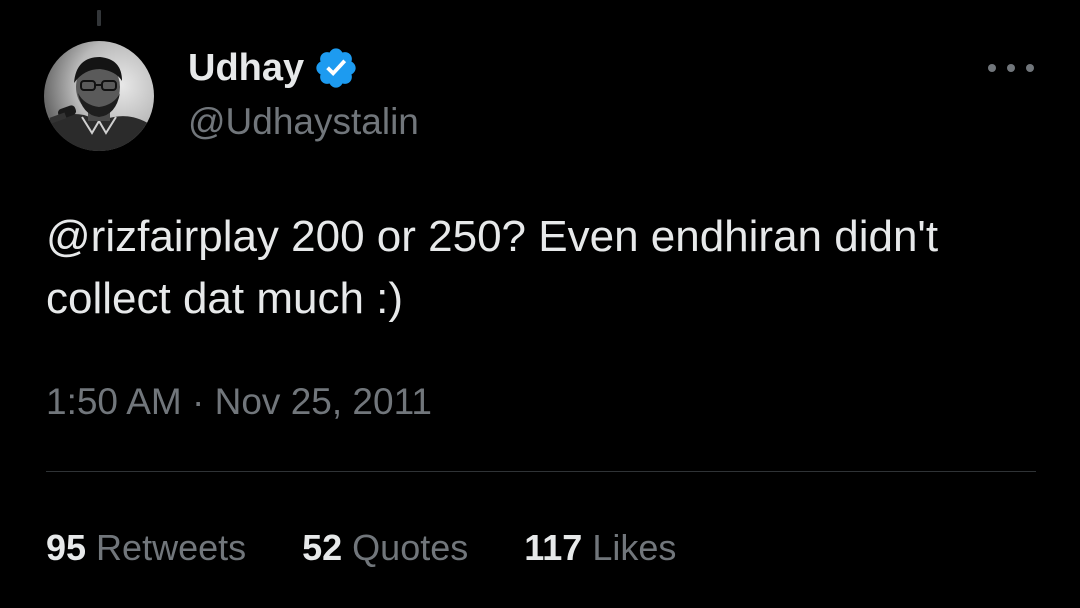 The image size is (1080, 608). What do you see at coordinates (99, 18) in the screenshot?
I see `thread-connector-line` at bounding box center [99, 18].